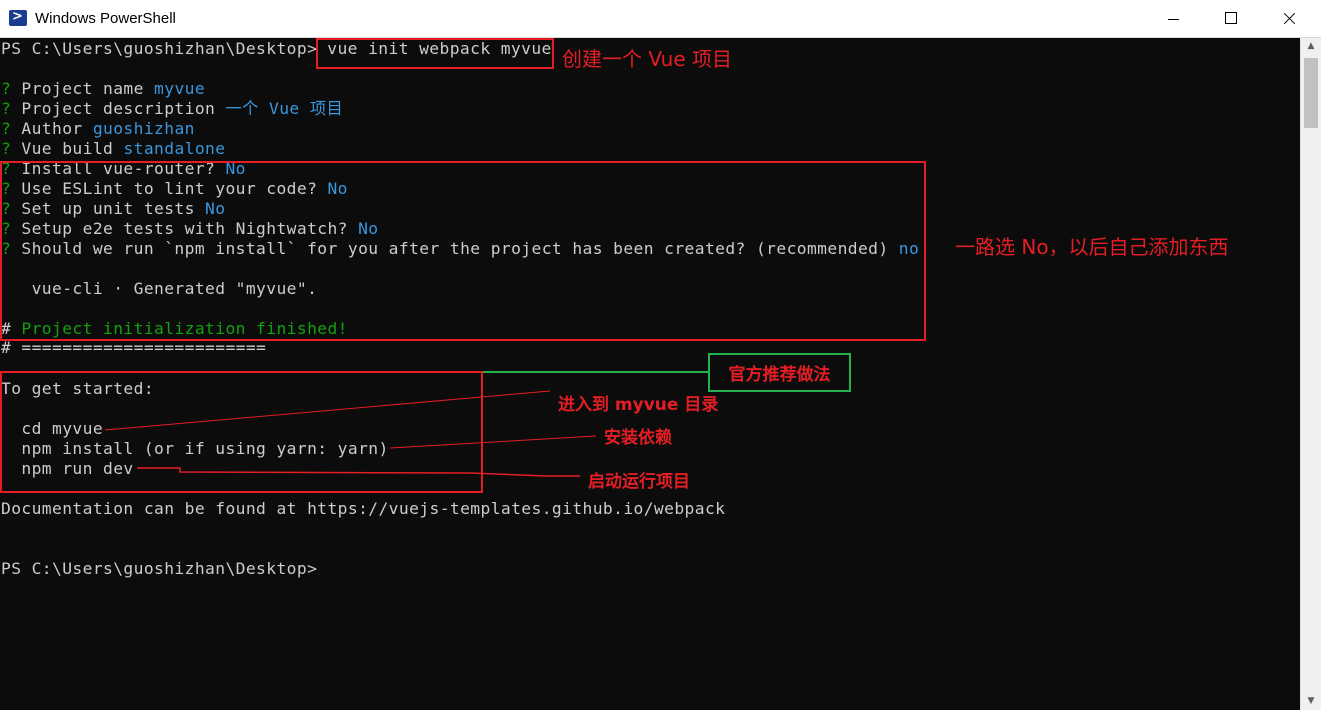  What do you see at coordinates (639, 482) in the screenshot?
I see `annotation-run-project: 启动运行项目` at bounding box center [639, 482].